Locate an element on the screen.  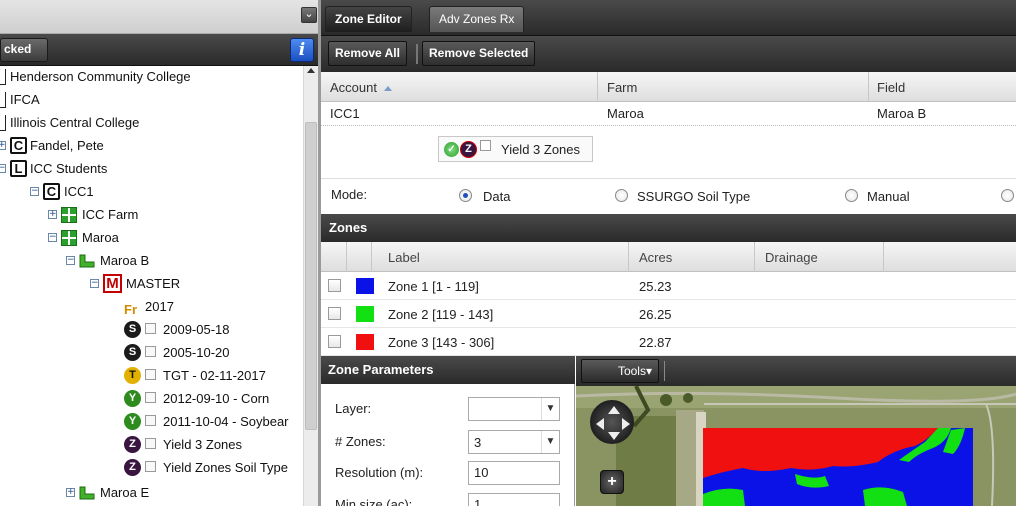
mode-label: Mode: is located at coordinates (349, 194).